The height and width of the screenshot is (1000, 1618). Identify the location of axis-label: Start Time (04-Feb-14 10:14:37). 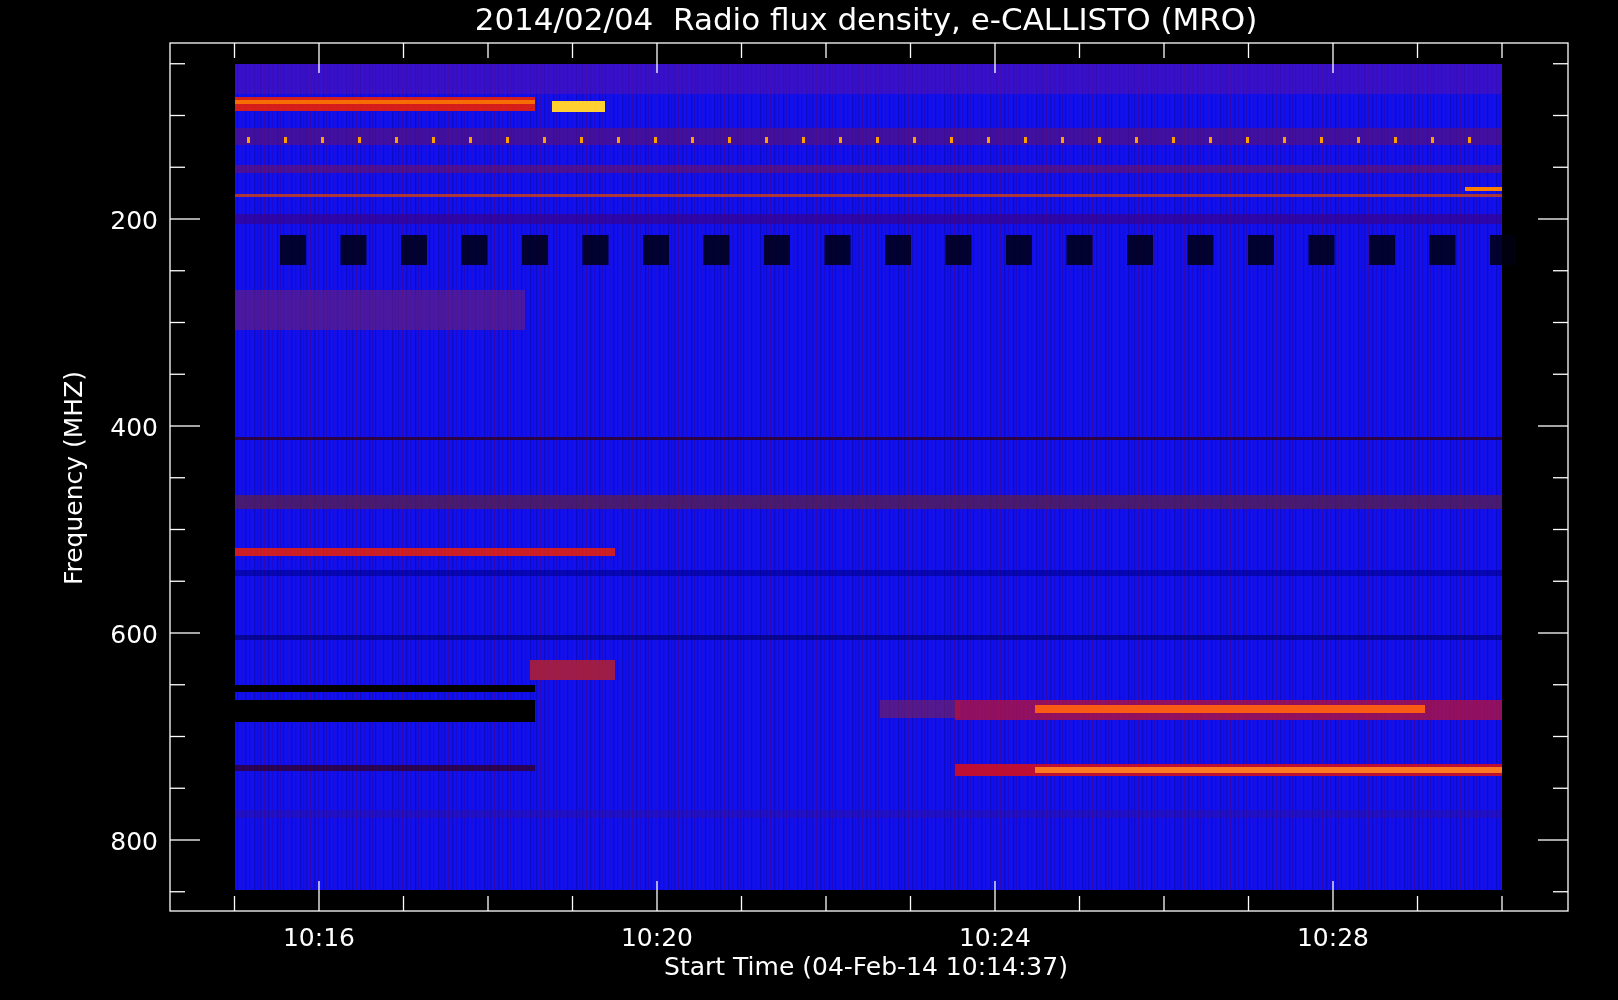
(866, 966).